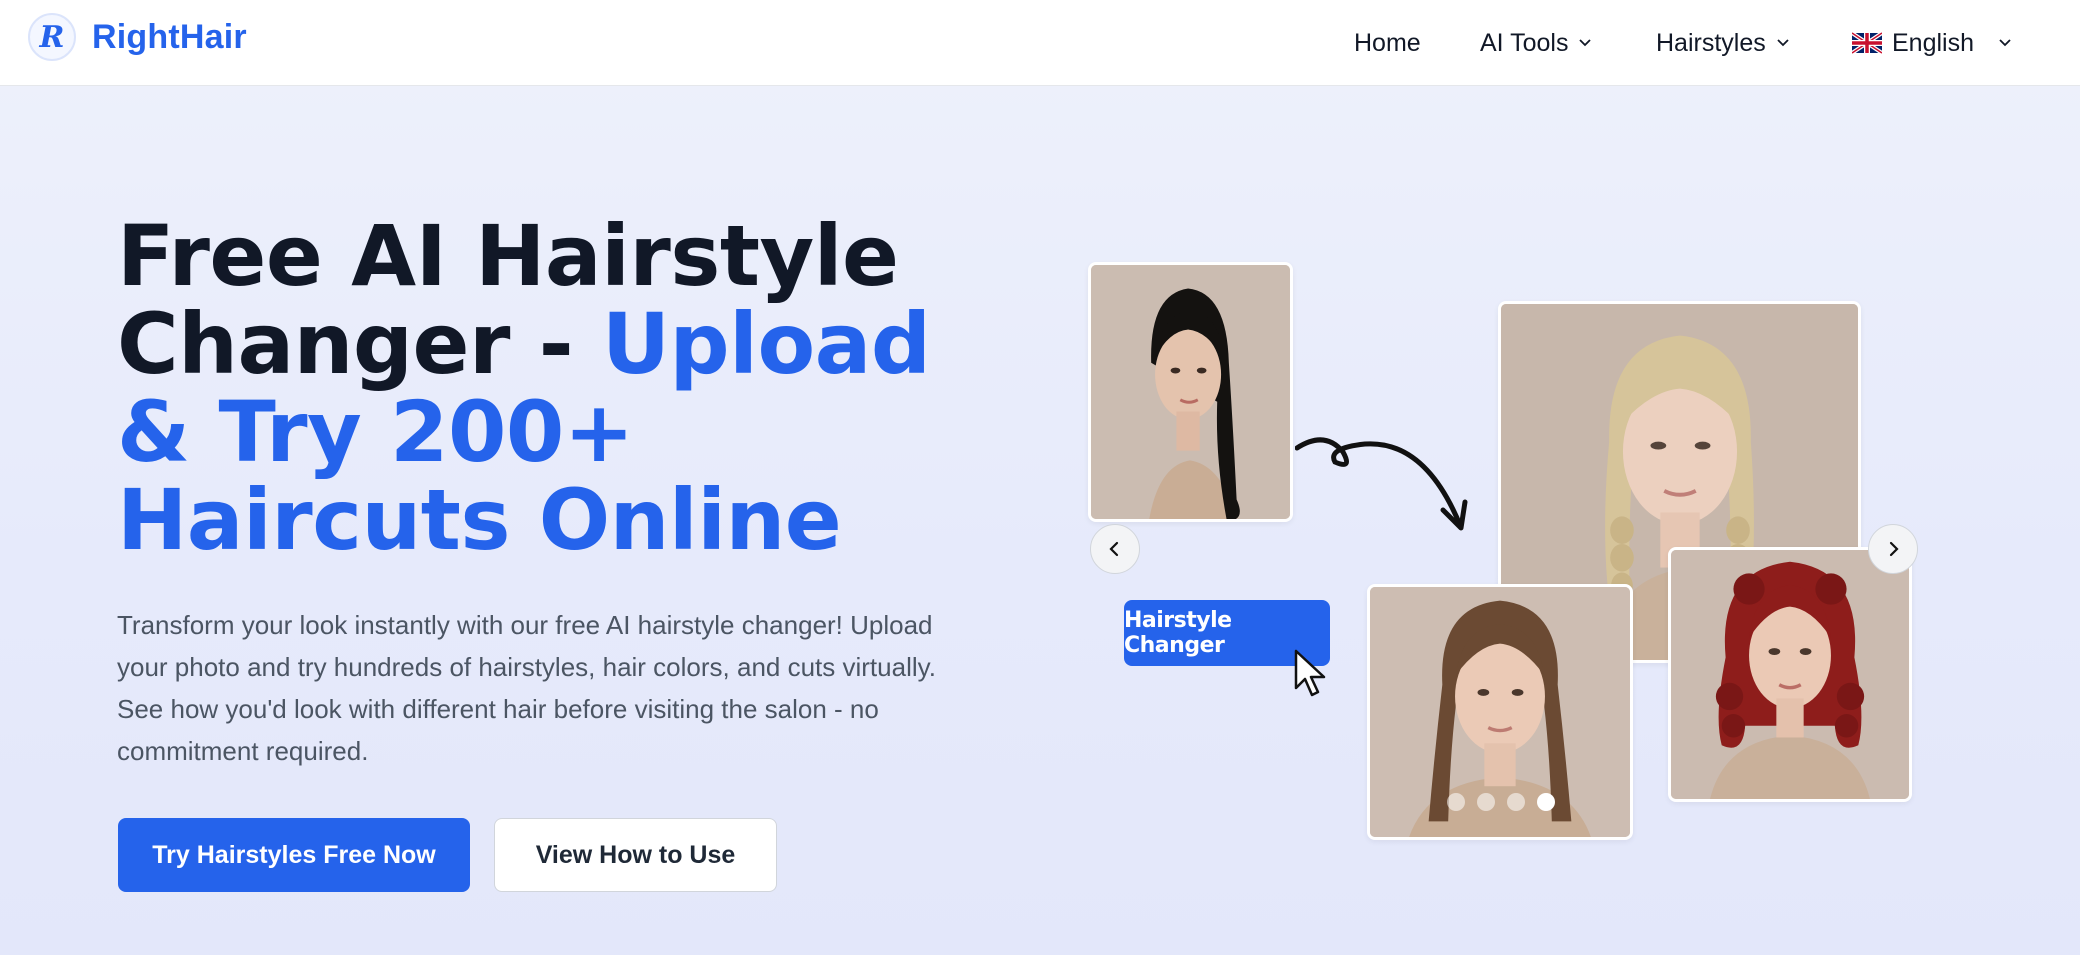 This screenshot has width=2080, height=955. What do you see at coordinates (1501, 802) in the screenshot?
I see `carousel-dots` at bounding box center [1501, 802].